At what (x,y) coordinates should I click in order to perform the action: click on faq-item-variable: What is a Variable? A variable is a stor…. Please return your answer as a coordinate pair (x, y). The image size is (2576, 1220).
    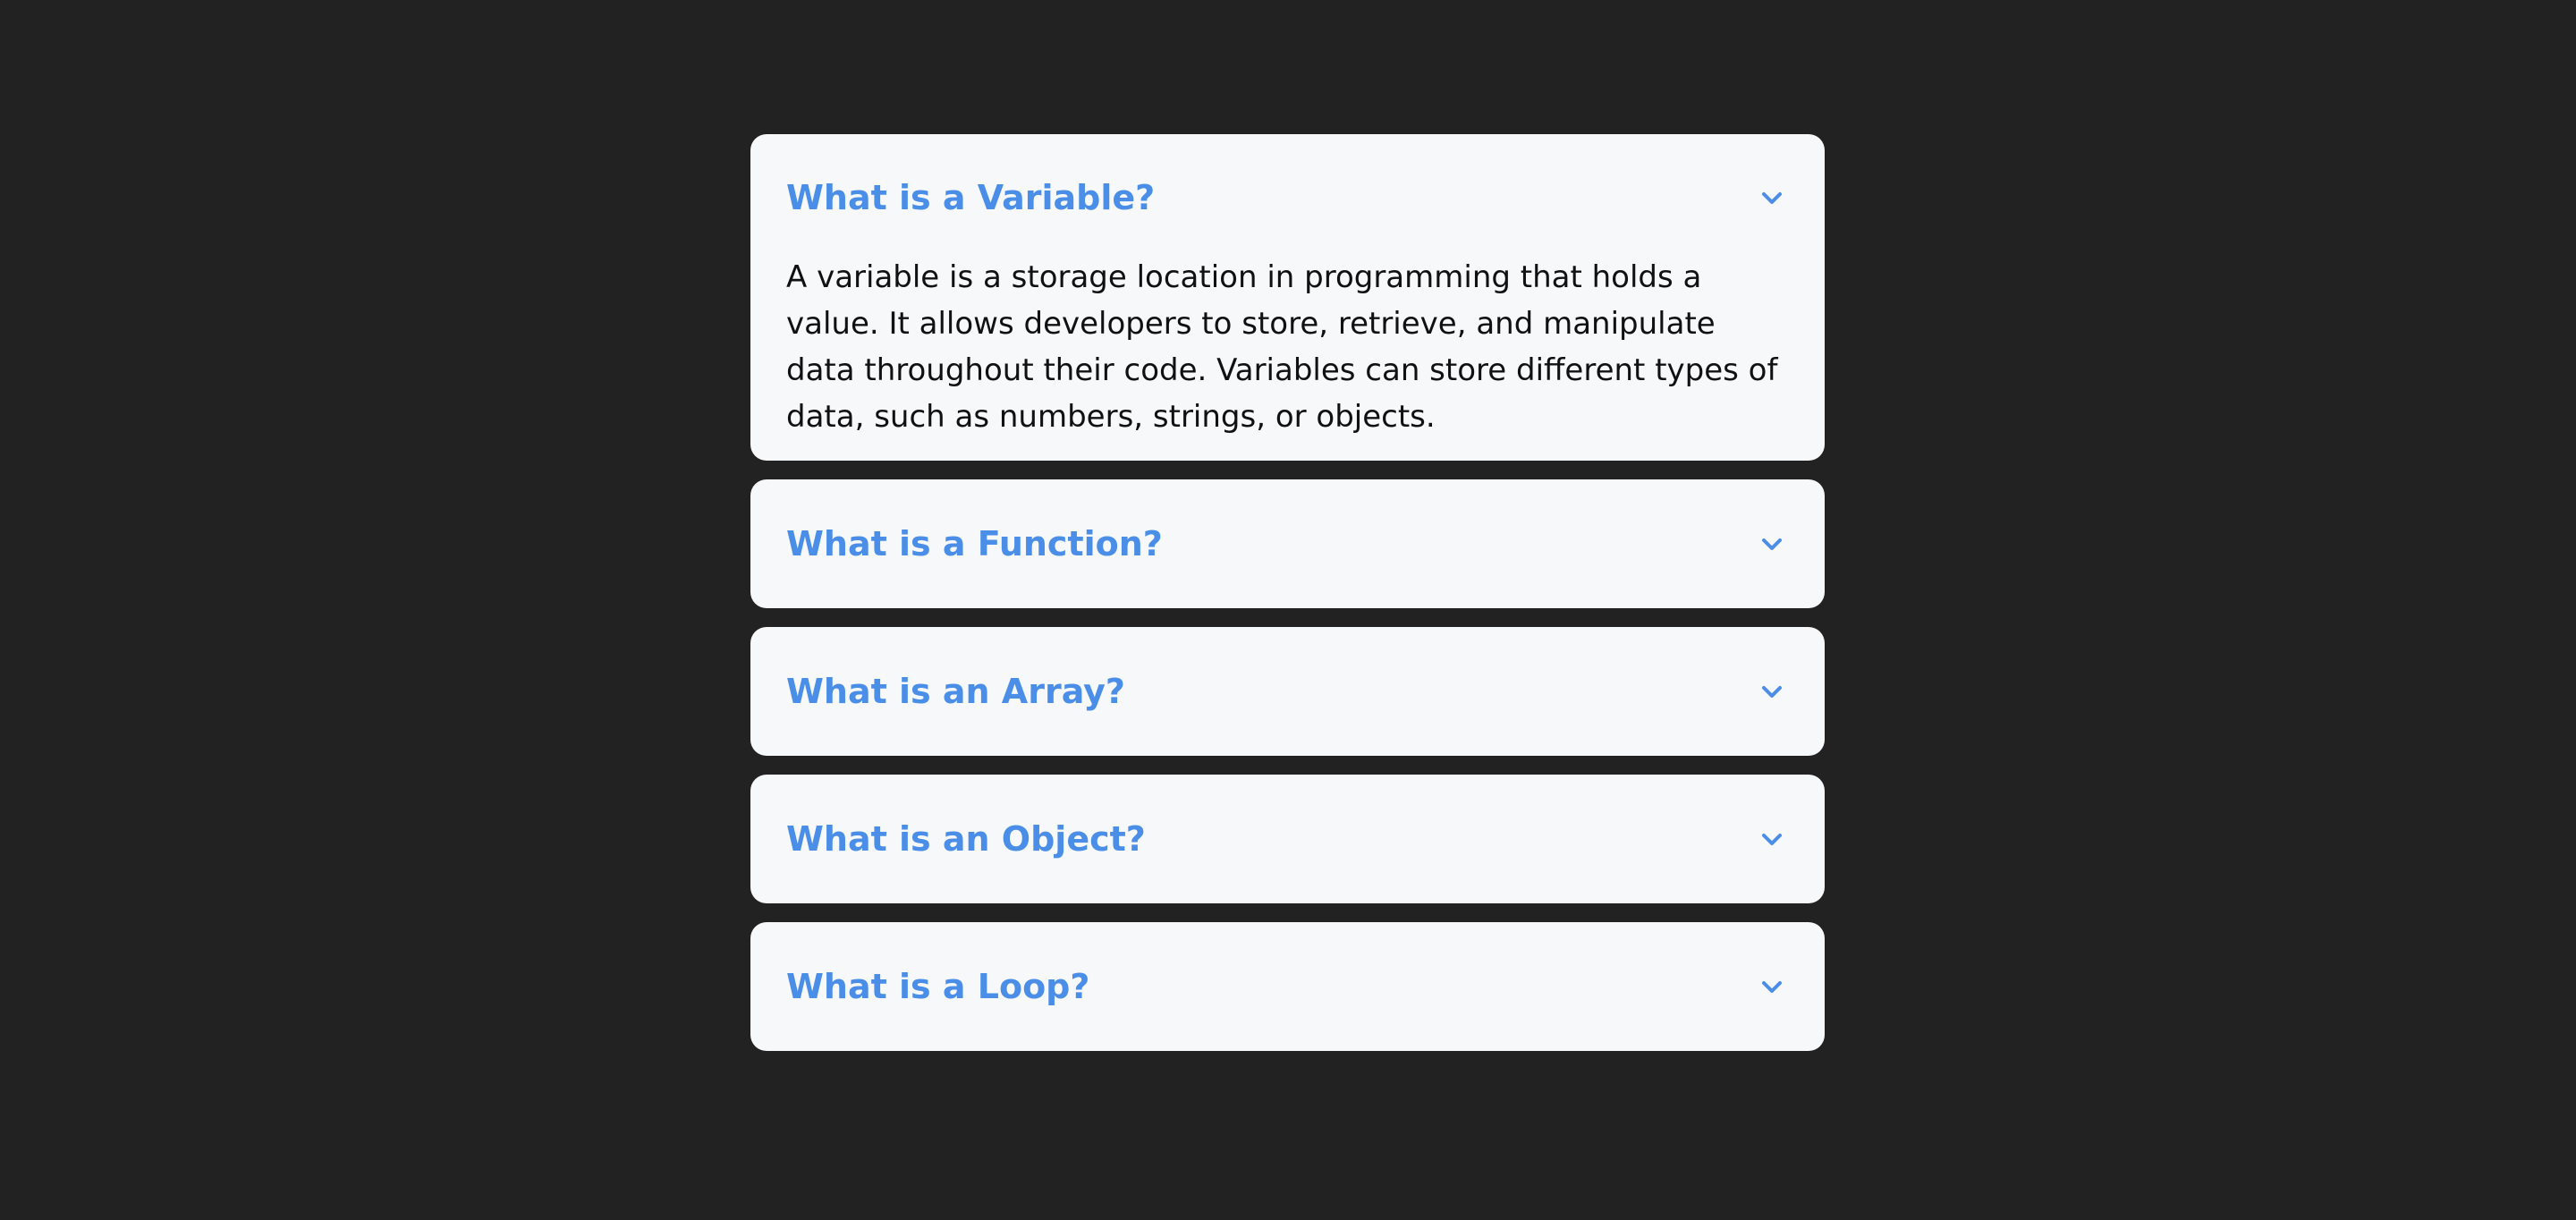
    Looking at the image, I should click on (1287, 297).